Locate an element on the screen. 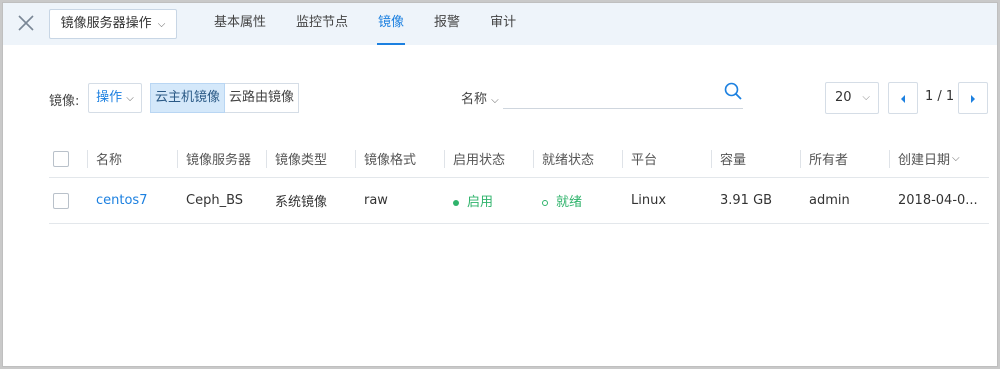  status-text: 就绪 is located at coordinates (569, 202).